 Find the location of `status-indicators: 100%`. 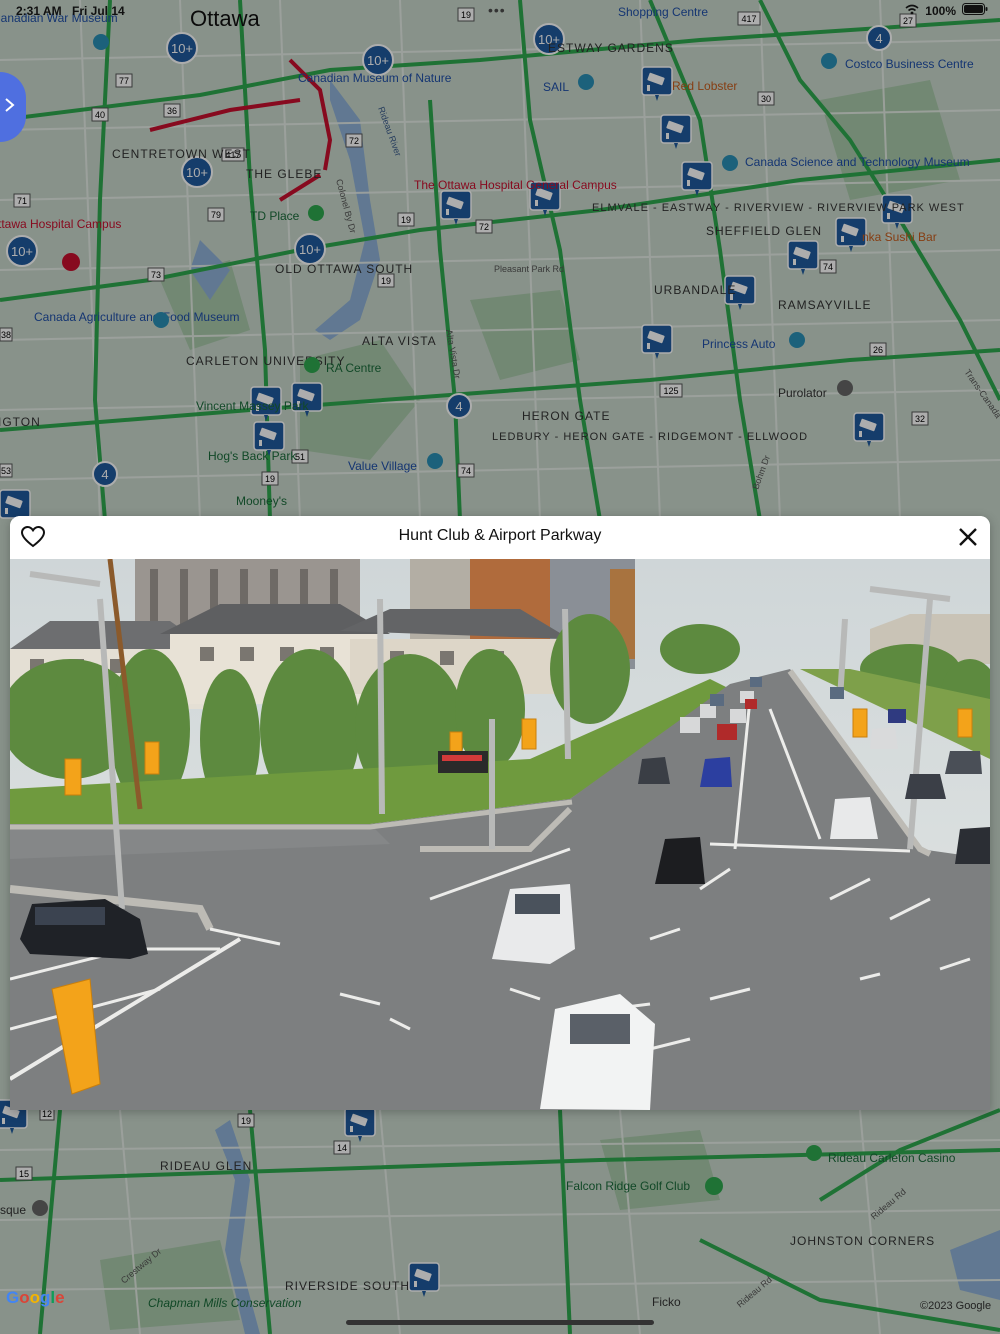

status-indicators: 100% is located at coordinates (946, 10).